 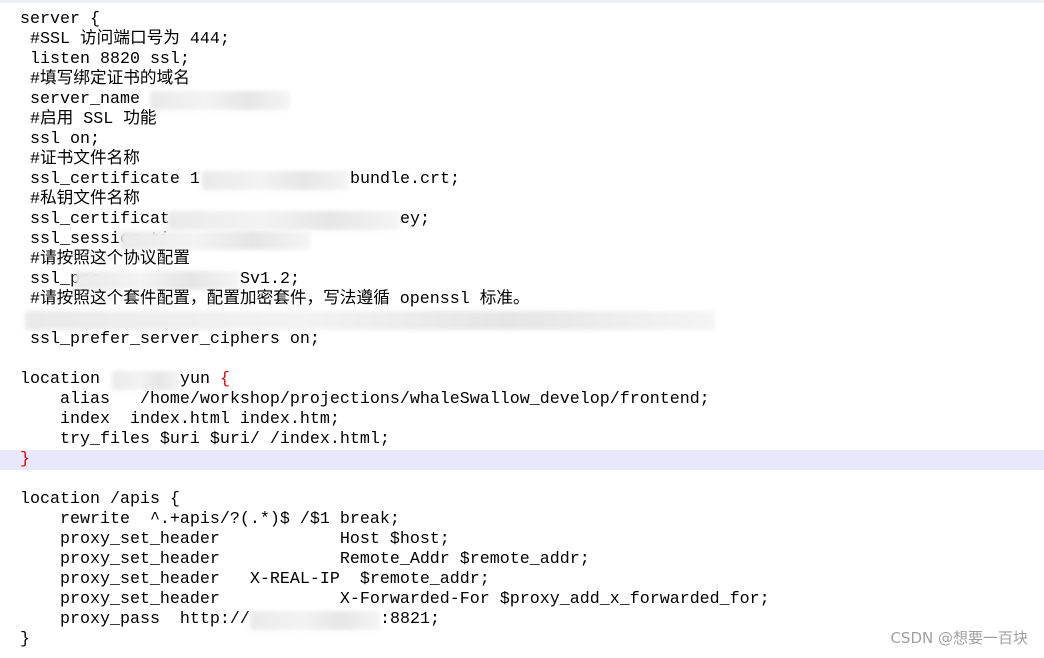 I want to click on code-line: server_name, so click(x=522, y=100).